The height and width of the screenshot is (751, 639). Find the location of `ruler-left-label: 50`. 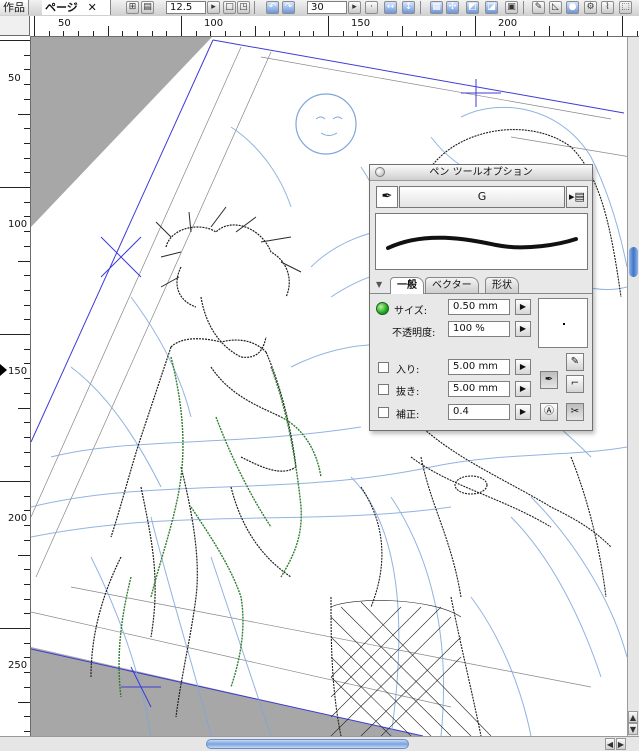

ruler-left-label: 50 is located at coordinates (14, 78).